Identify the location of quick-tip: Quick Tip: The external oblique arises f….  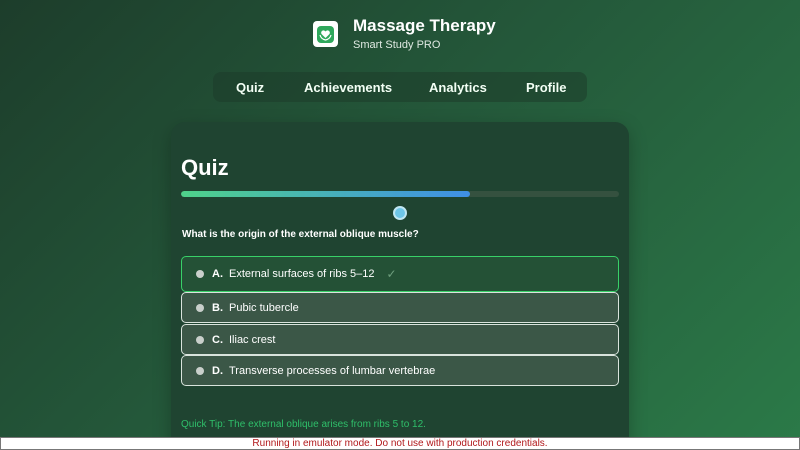
(303, 424).